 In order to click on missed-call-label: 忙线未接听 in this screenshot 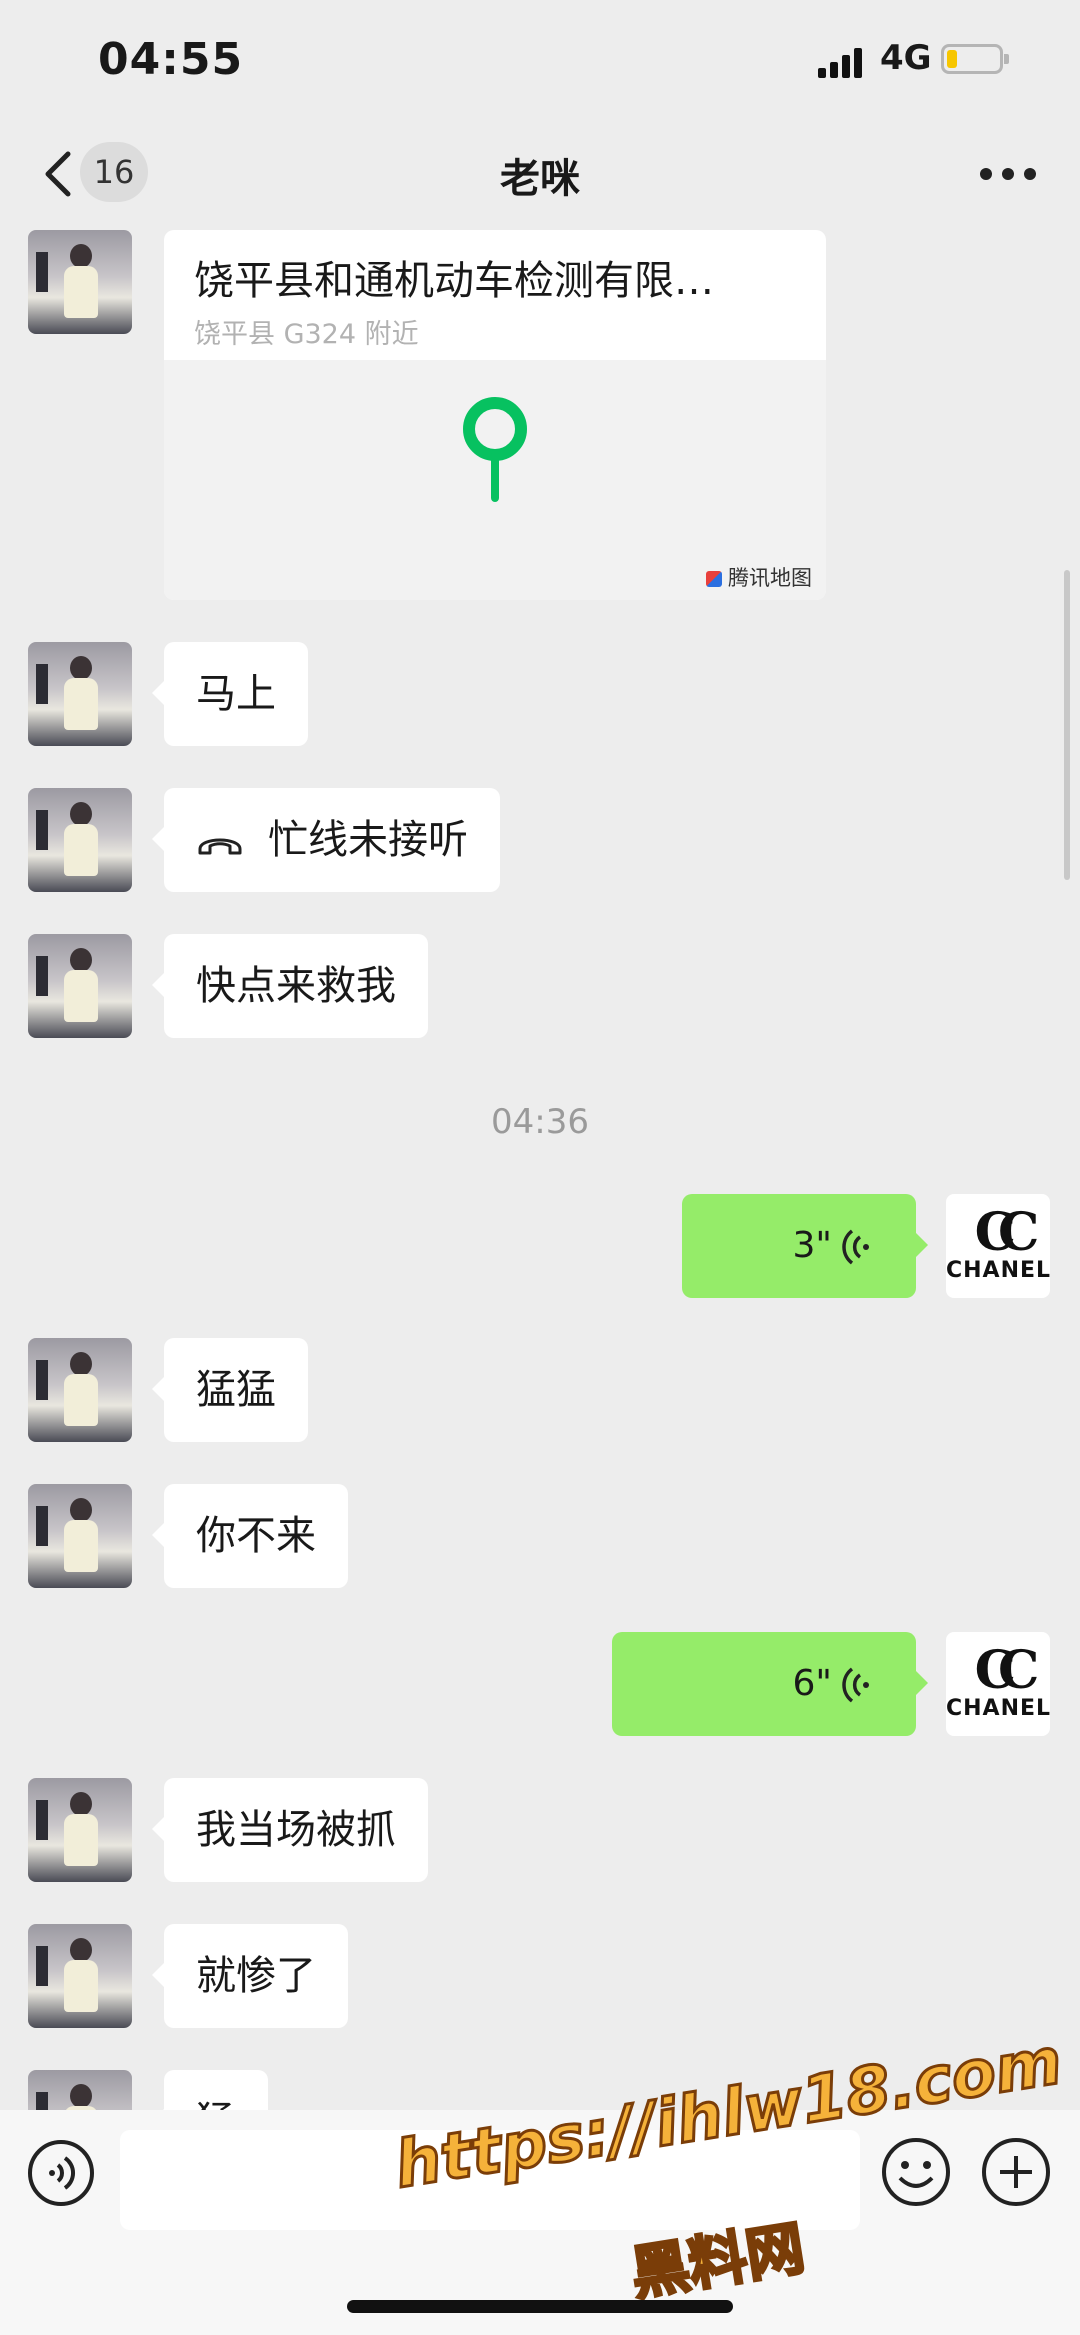, I will do `click(368, 840)`.